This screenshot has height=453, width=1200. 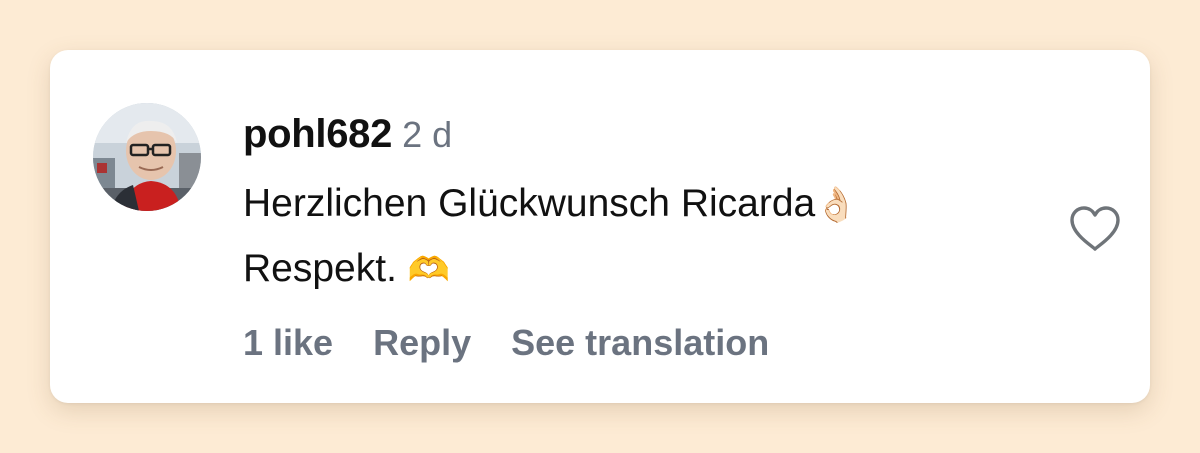 What do you see at coordinates (529, 203) in the screenshot?
I see `comment-text-part-1: Herzlichen Glückwunsch Ricarda` at bounding box center [529, 203].